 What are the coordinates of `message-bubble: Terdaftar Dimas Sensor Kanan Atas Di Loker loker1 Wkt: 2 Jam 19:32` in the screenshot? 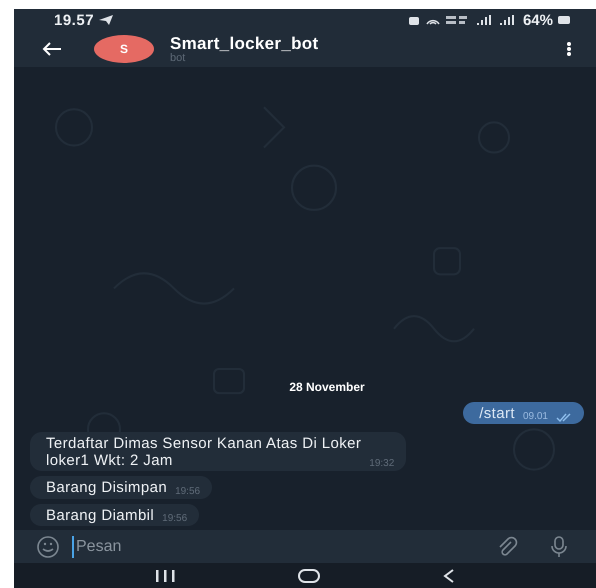 It's located at (218, 451).